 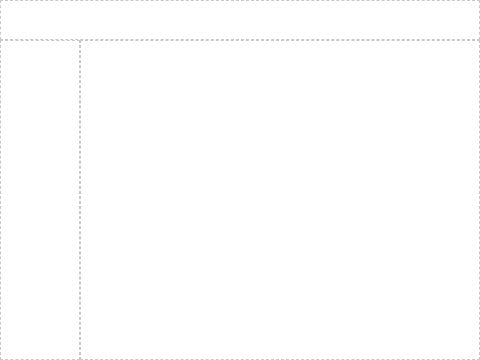 I want to click on main-content-text, so click(x=280, y=45).